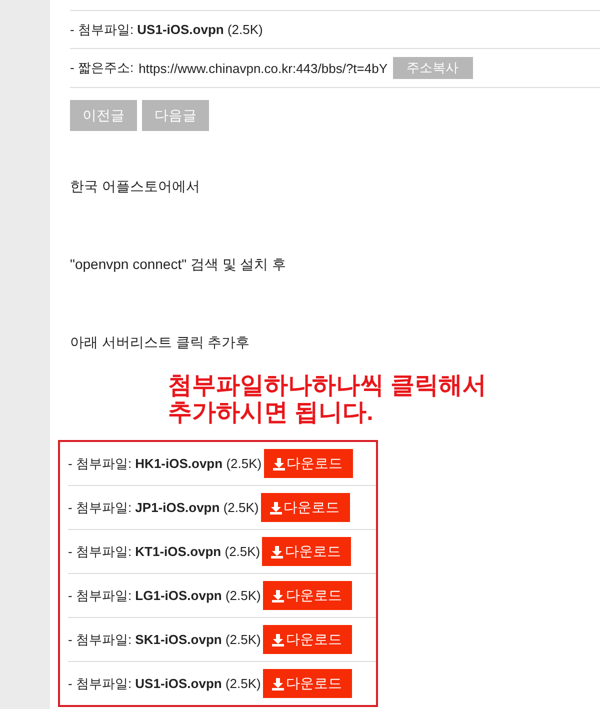 This screenshot has width=600, height=709. Describe the element at coordinates (327, 385) in the screenshot. I see `annotation-text: 첨부파일하나하나씩 클릭해서` at that location.